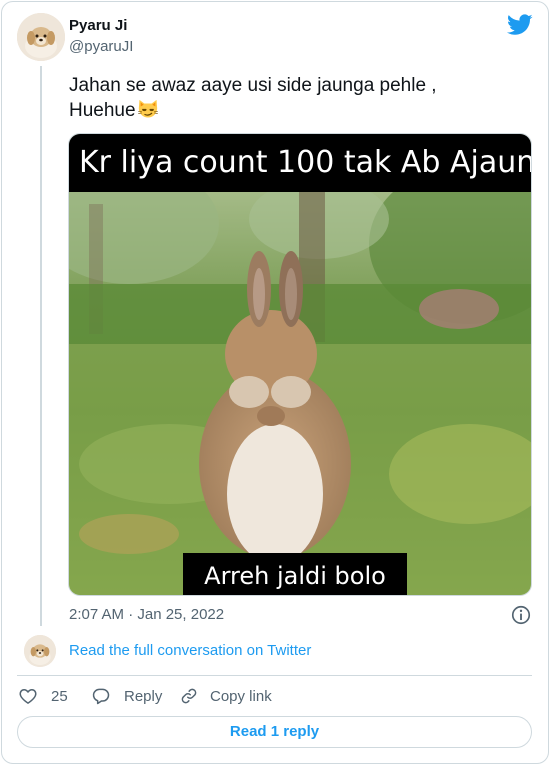  What do you see at coordinates (241, 696) in the screenshot?
I see `copy-link-label: Copy link` at bounding box center [241, 696].